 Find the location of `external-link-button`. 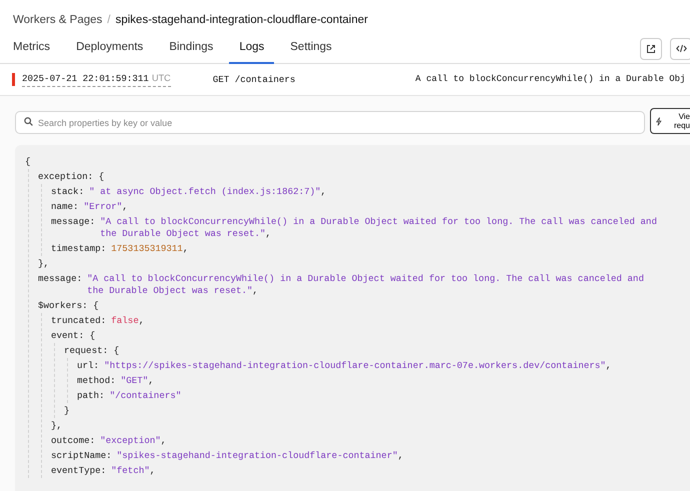

external-link-button is located at coordinates (651, 49).